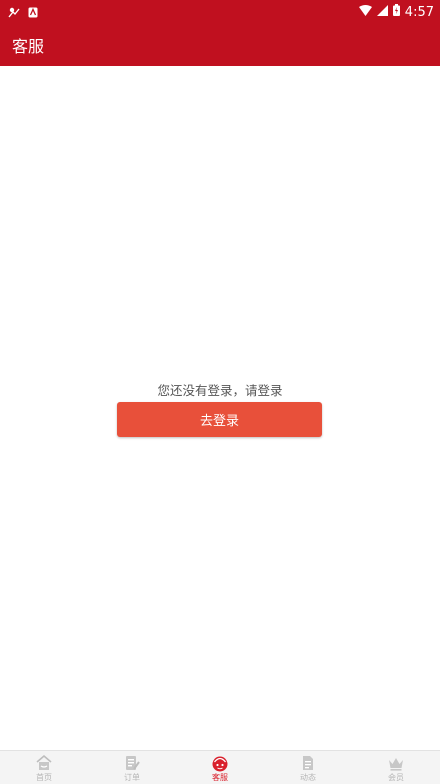 The width and height of the screenshot is (440, 784). What do you see at coordinates (308, 763) in the screenshot?
I see `news-icon` at bounding box center [308, 763].